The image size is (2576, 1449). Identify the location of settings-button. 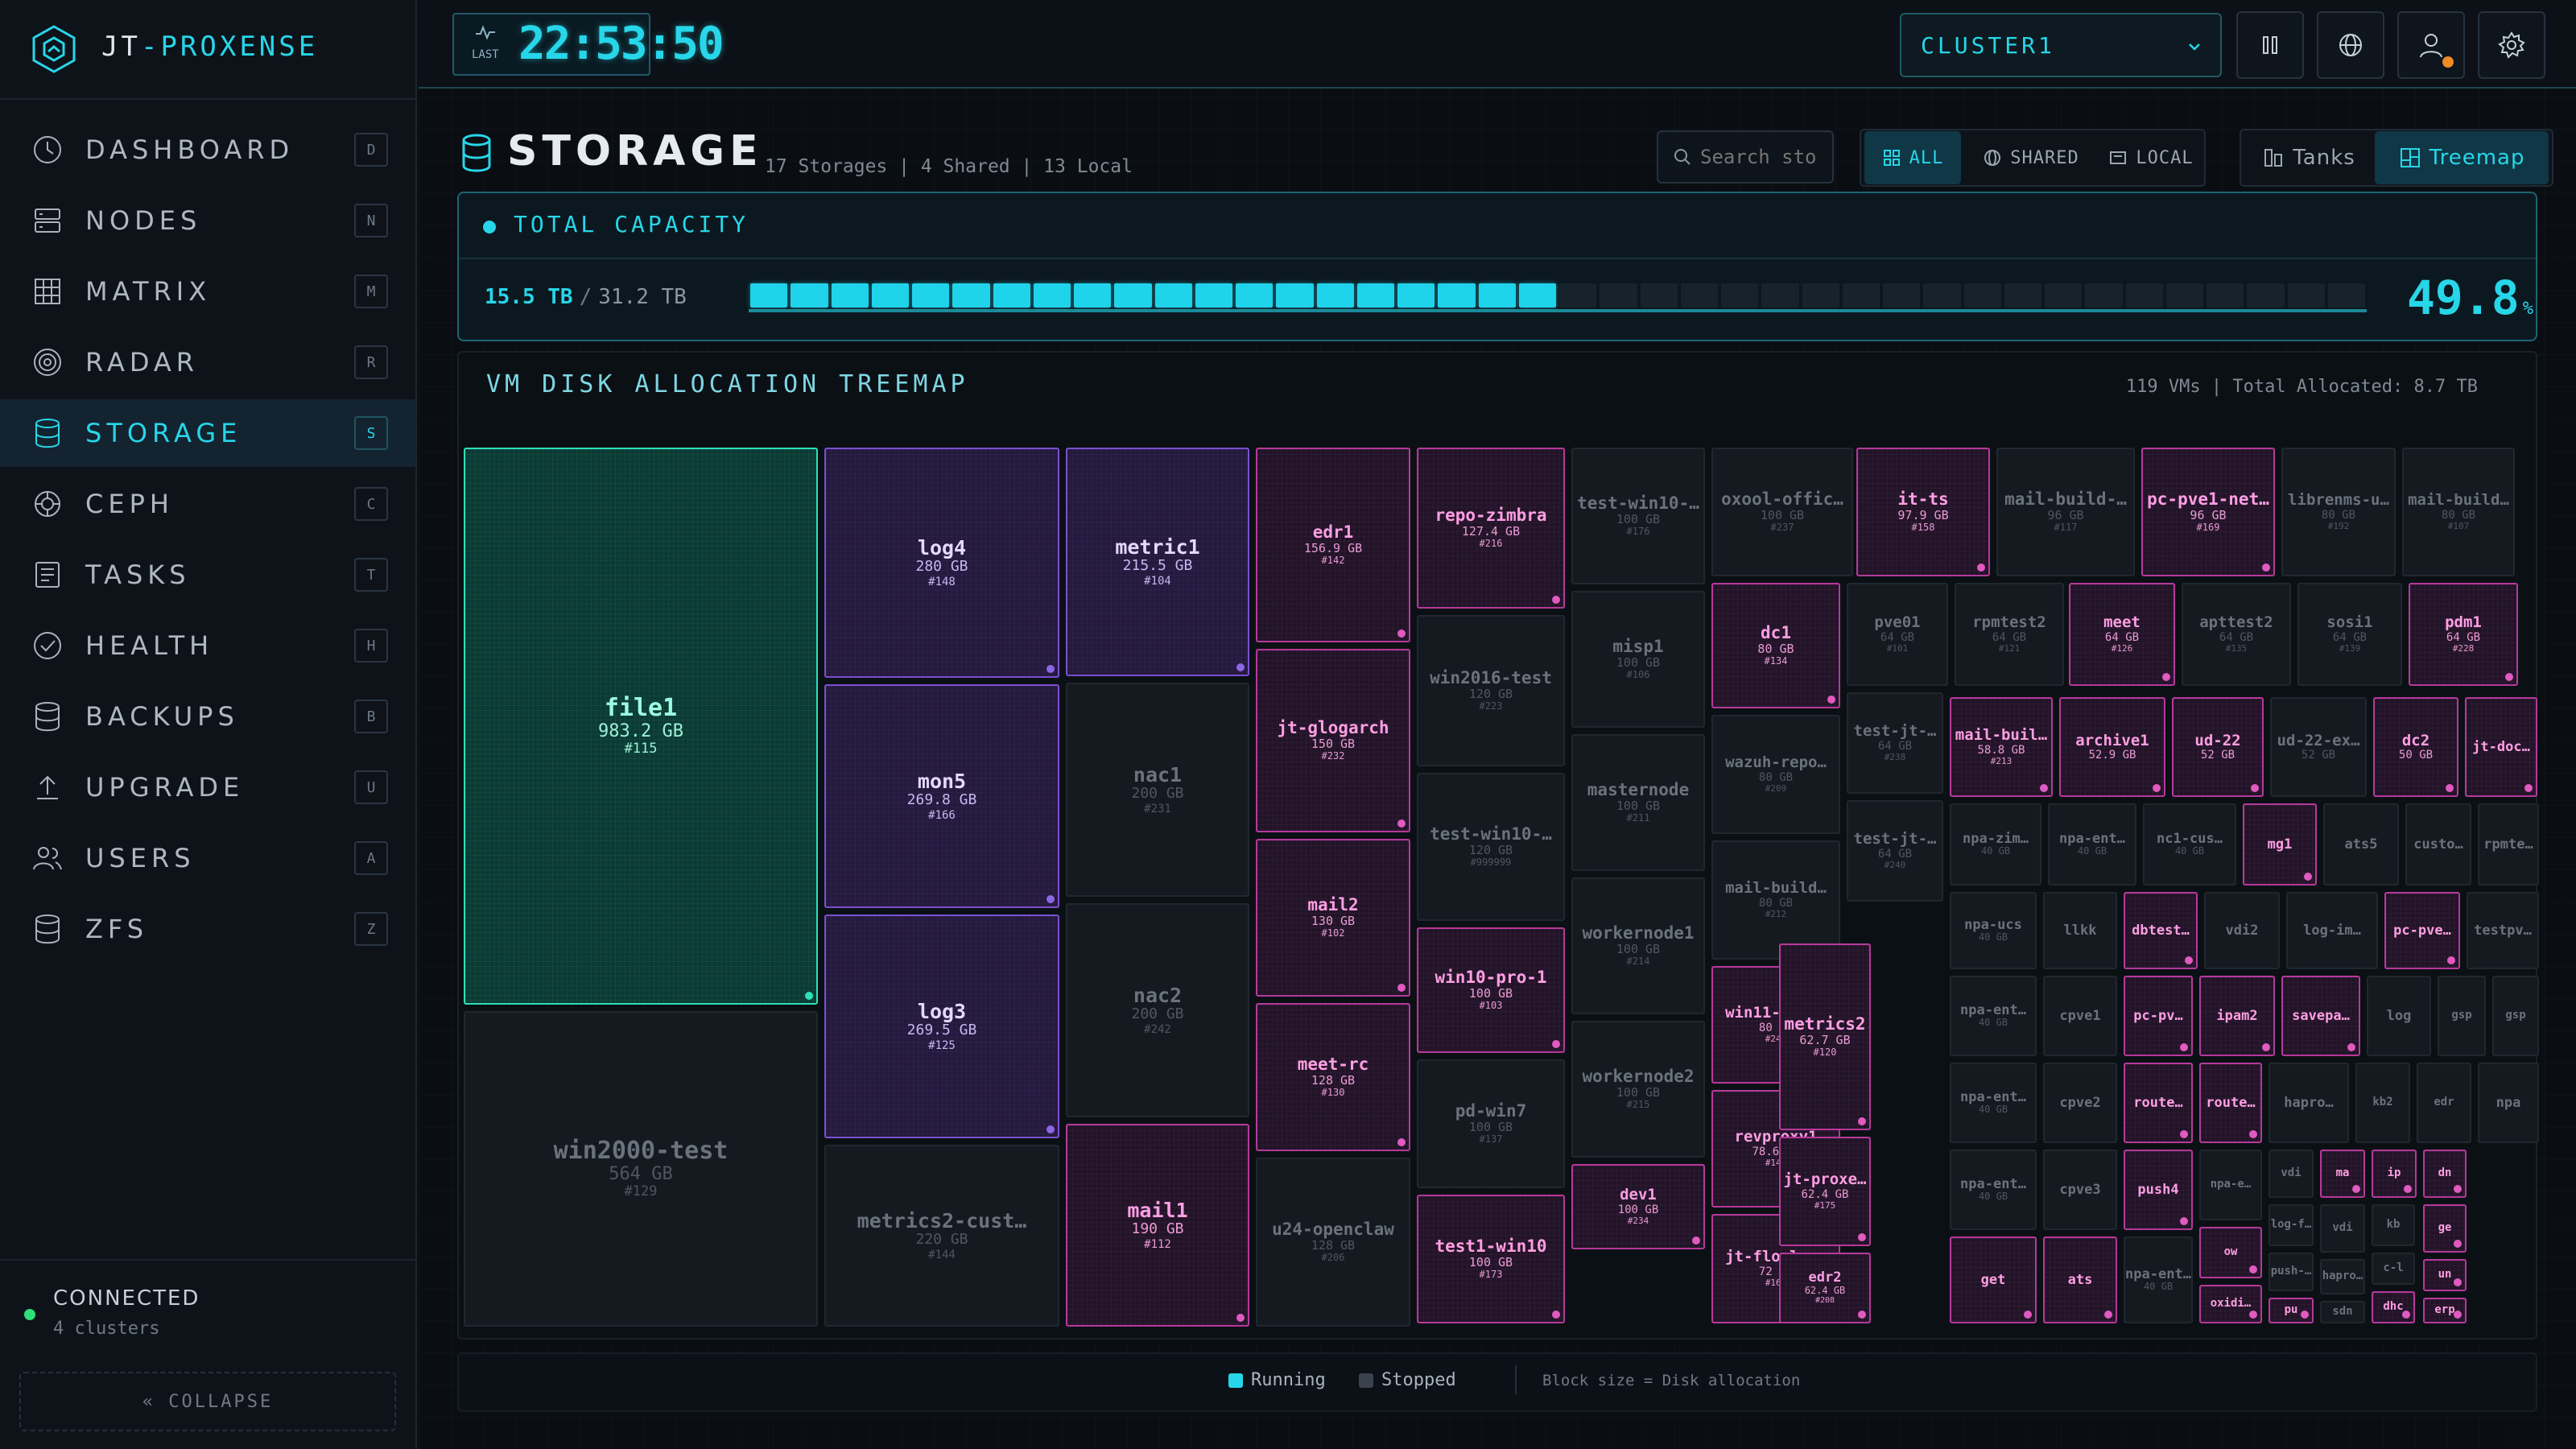
(2511, 45).